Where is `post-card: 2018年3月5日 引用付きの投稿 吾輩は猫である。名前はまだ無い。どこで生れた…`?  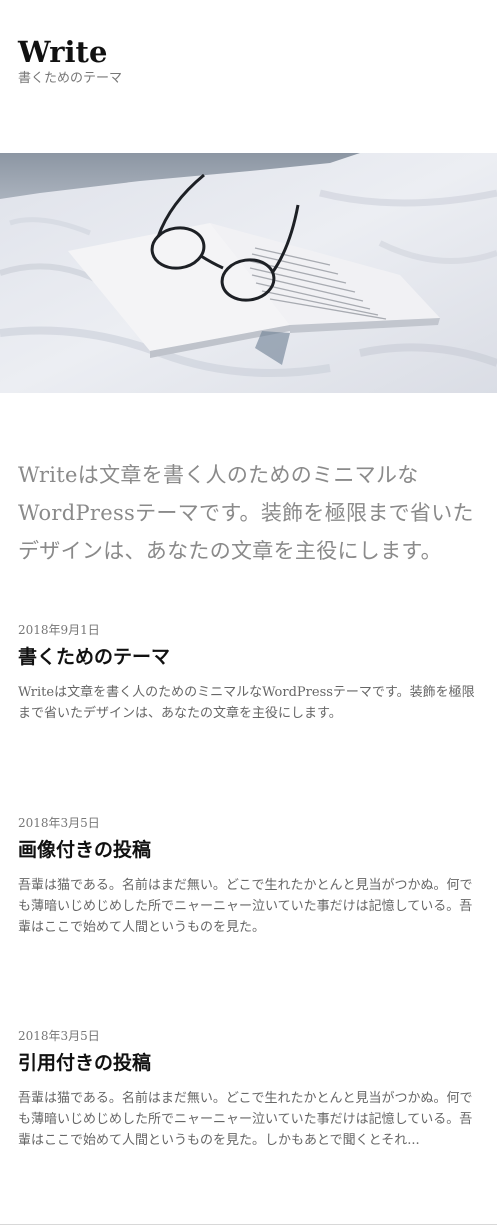 post-card: 2018年3月5日 引用付きの投稿 吾輩は猫である。名前はまだ無い。どこで生れた… is located at coordinates (250, 1089).